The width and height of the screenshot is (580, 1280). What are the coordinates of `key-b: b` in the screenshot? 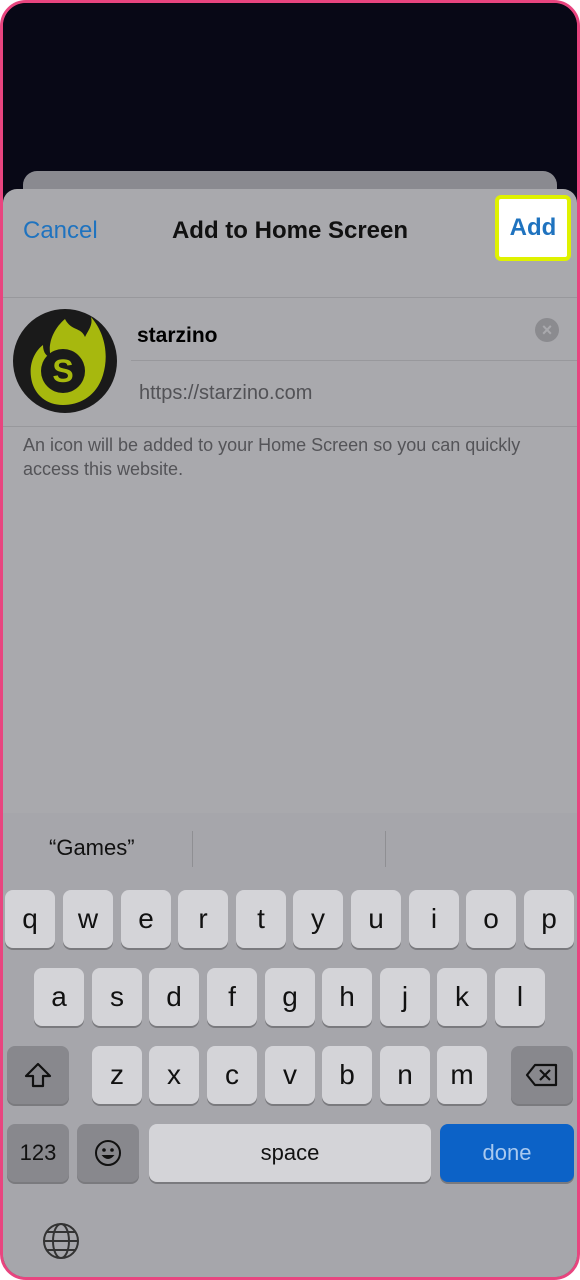 It's located at (347, 1075).